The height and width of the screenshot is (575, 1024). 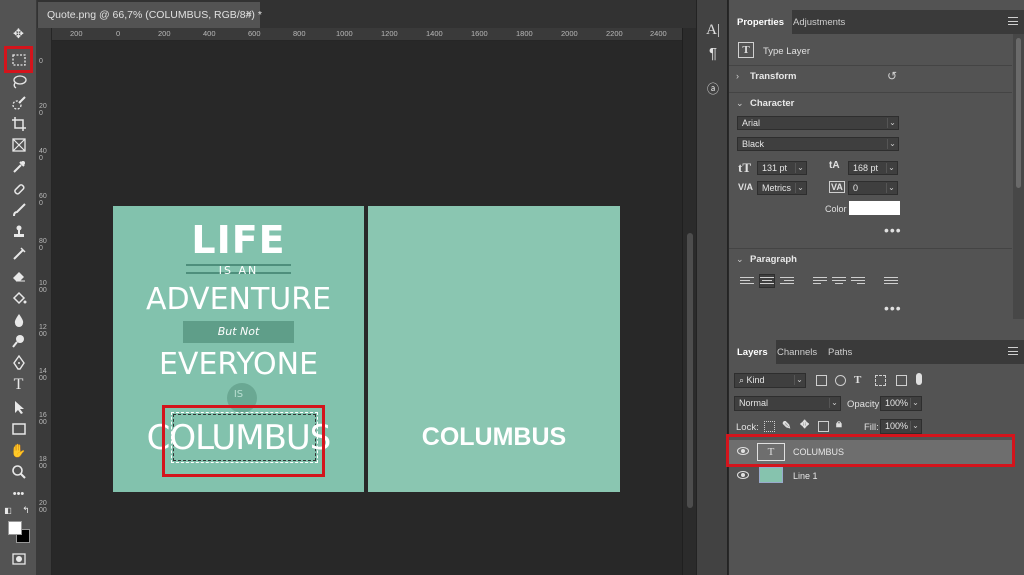 I want to click on canvas-scrollbar, so click(x=689, y=301).